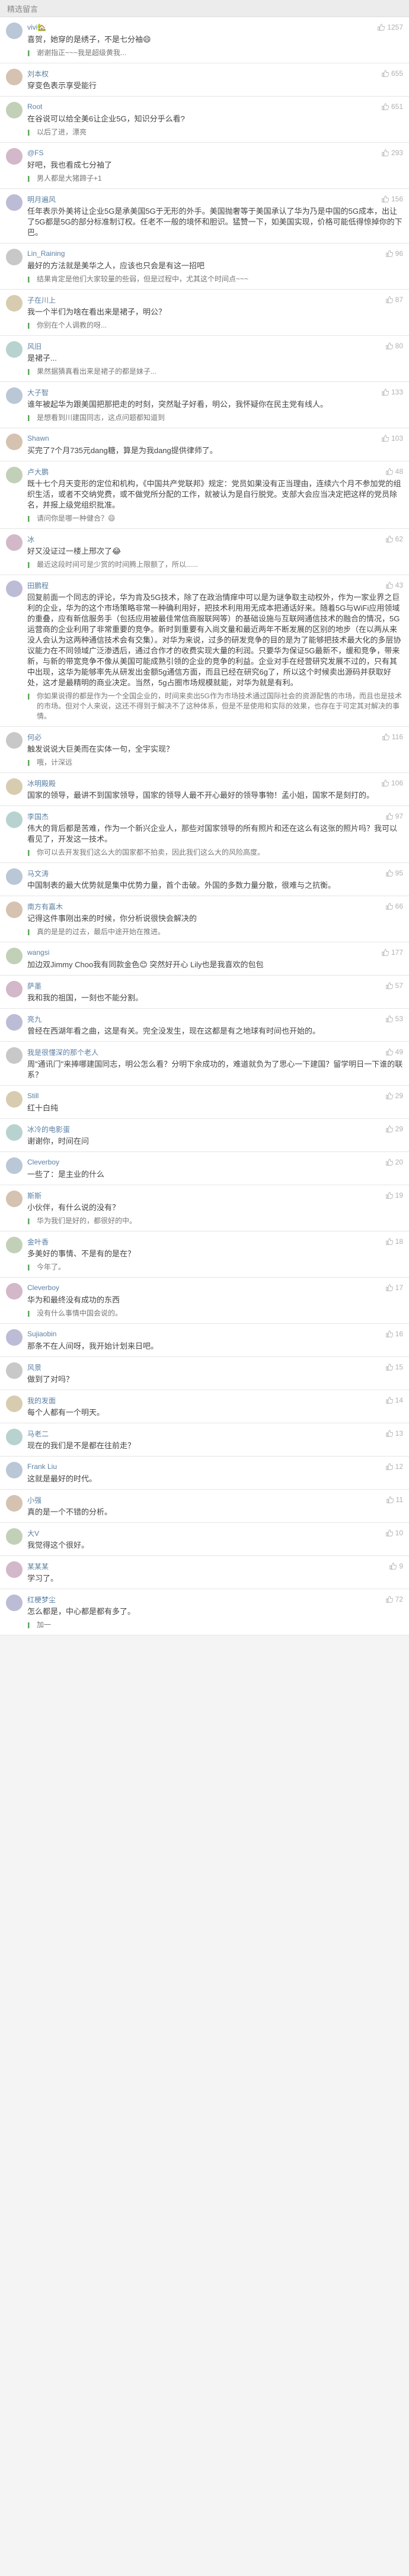  I want to click on like-button: 43, so click(394, 585).